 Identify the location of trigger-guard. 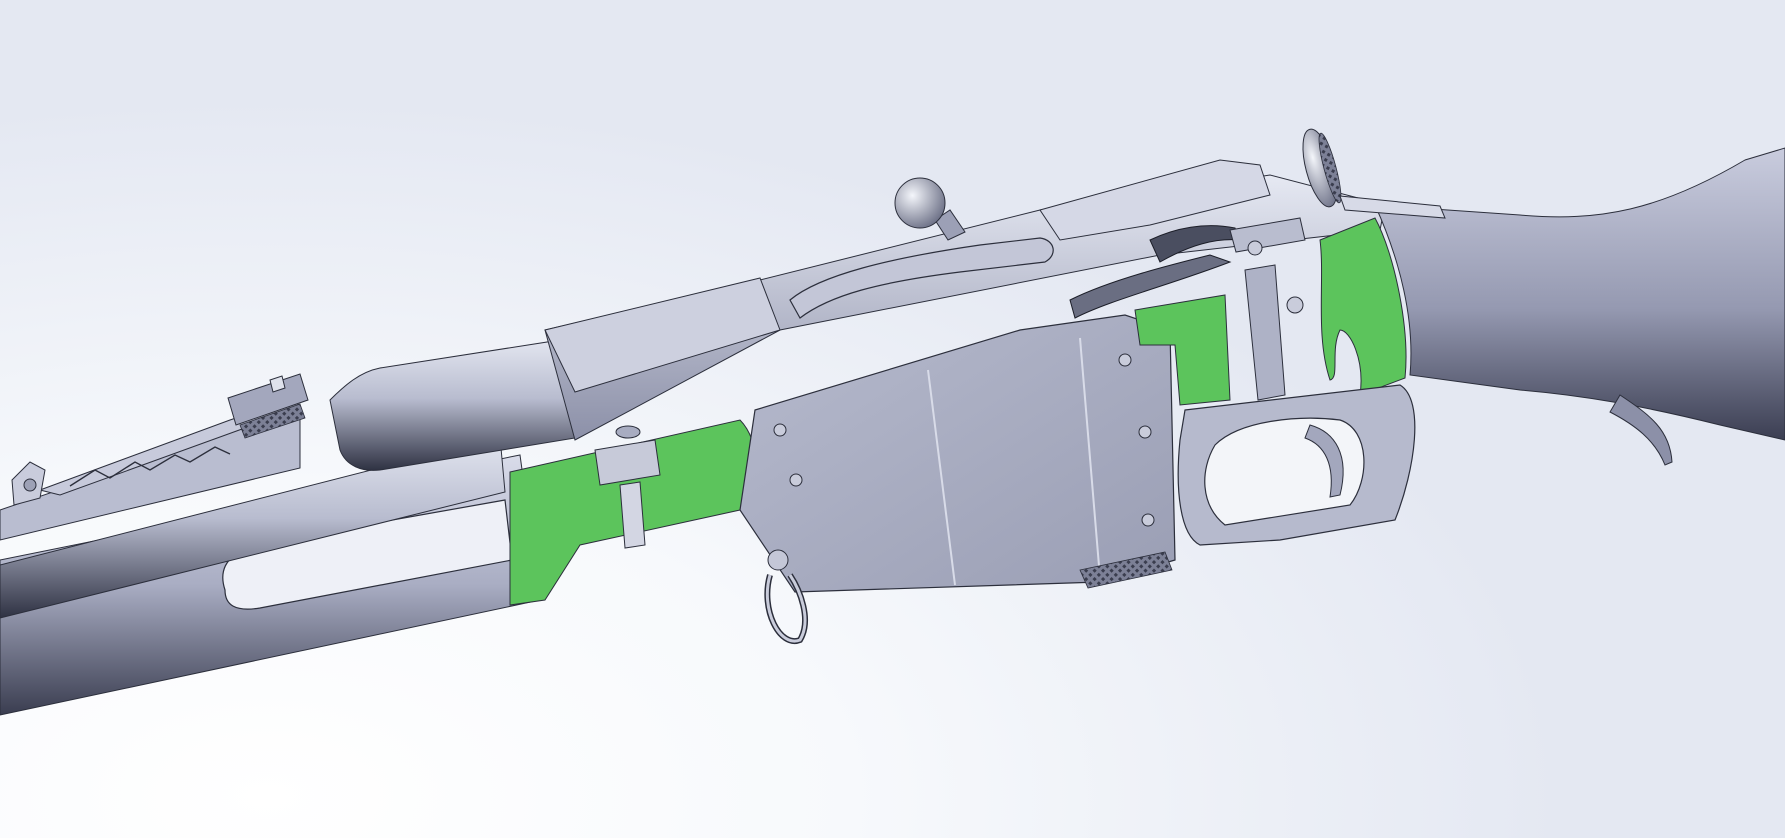
(1296, 465).